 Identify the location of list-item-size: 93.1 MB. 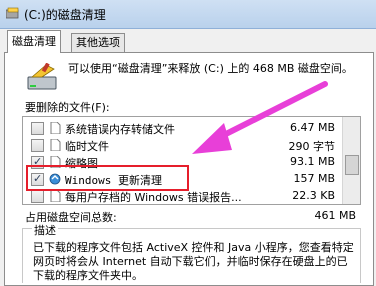
(312, 161).